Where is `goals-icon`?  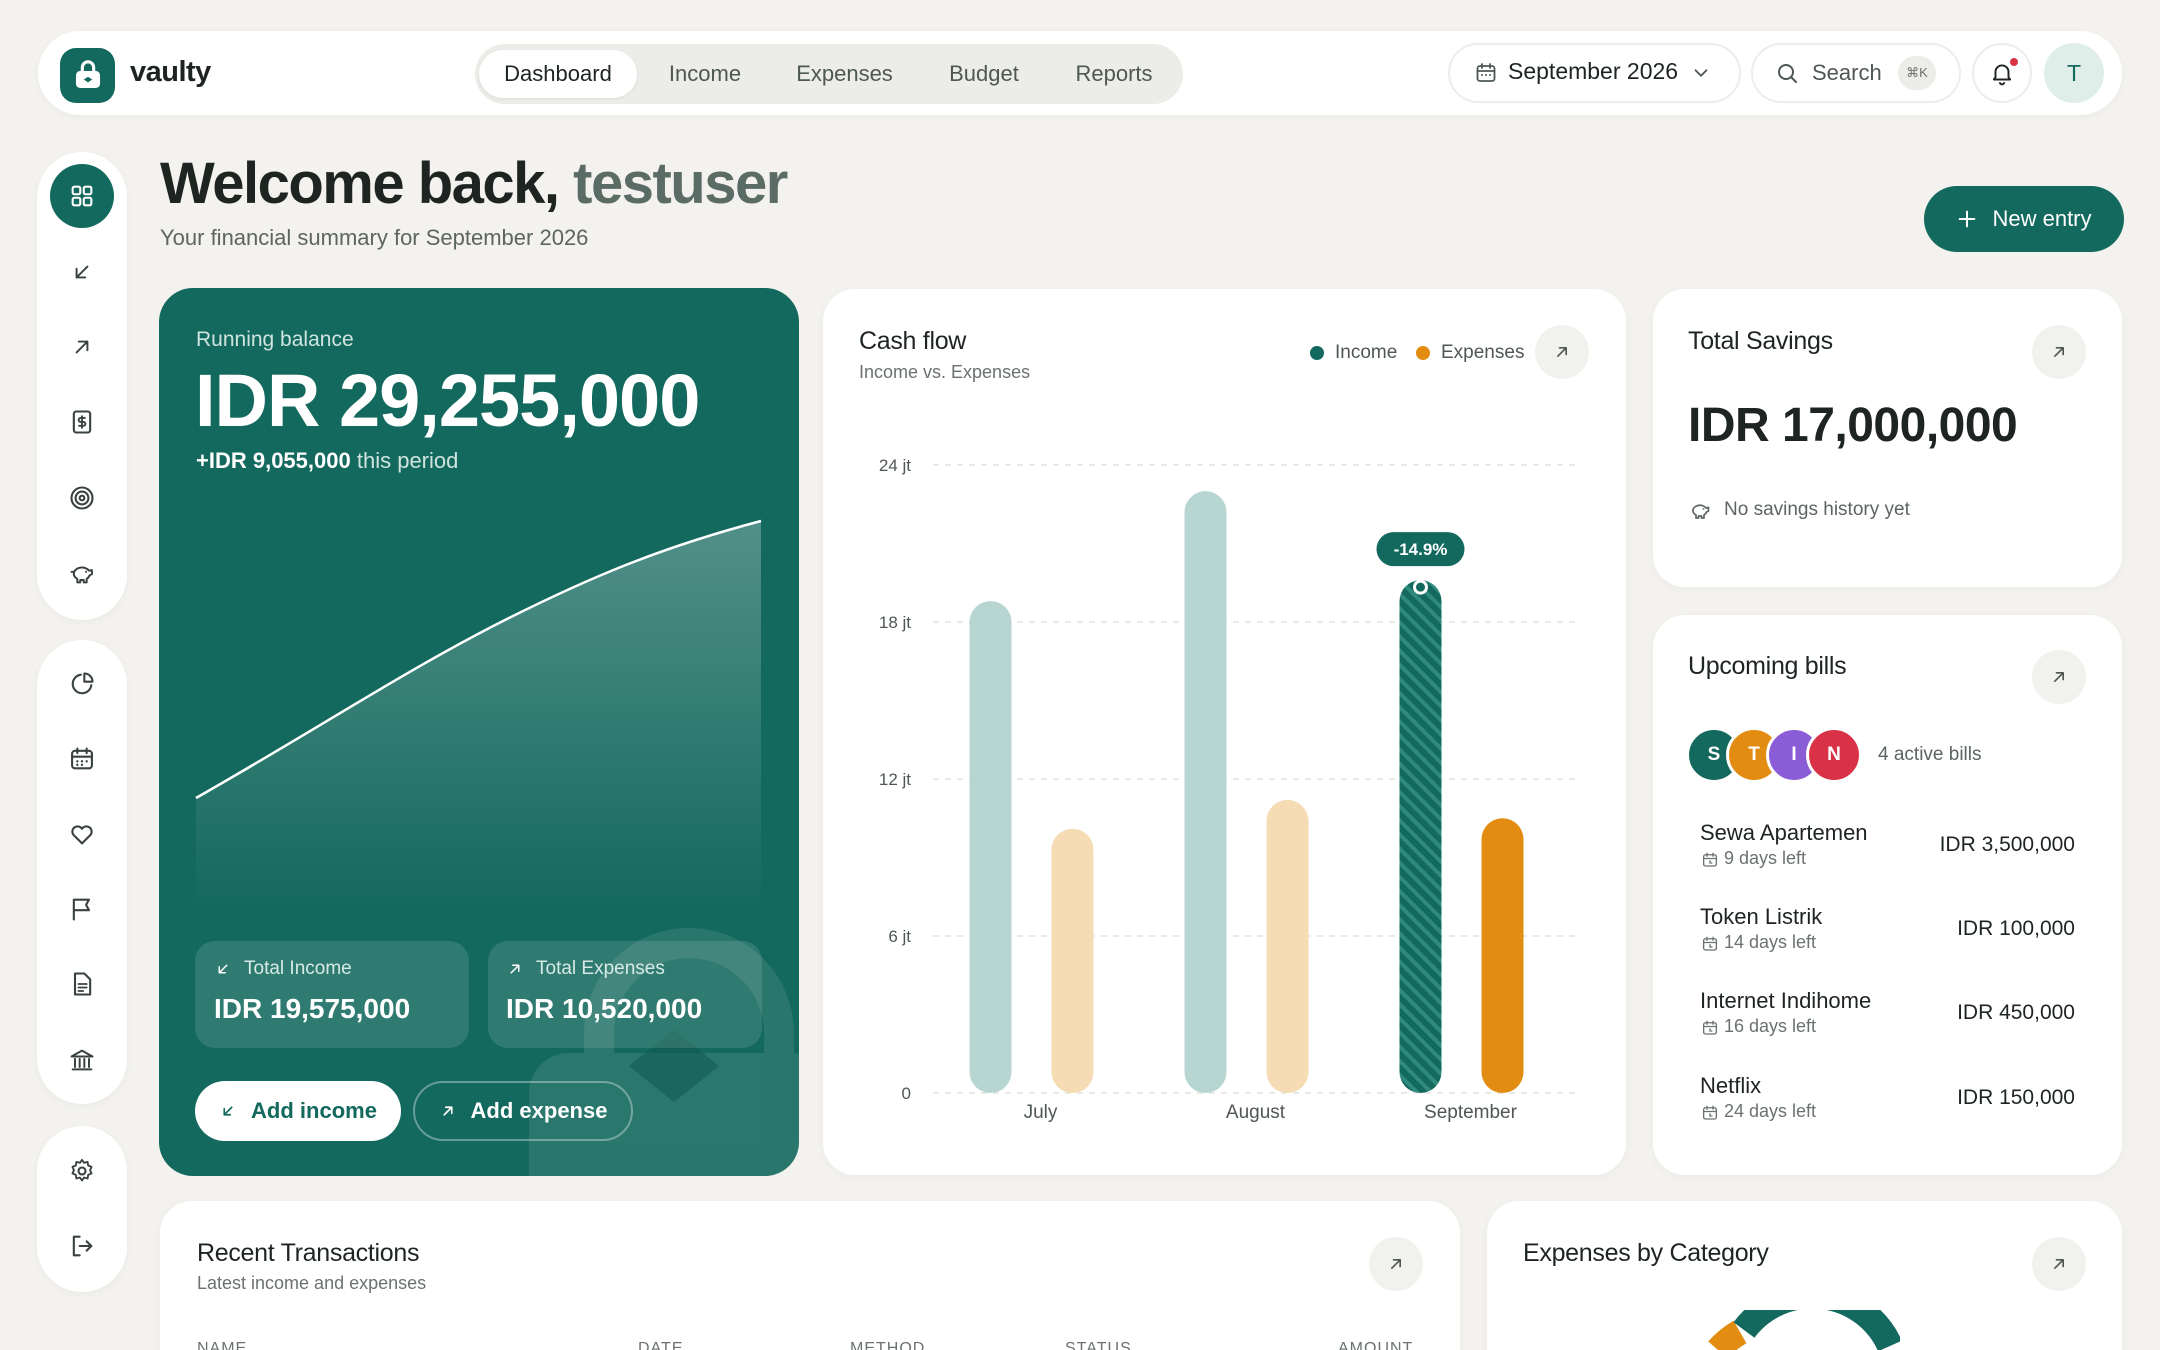 goals-icon is located at coordinates (82, 498).